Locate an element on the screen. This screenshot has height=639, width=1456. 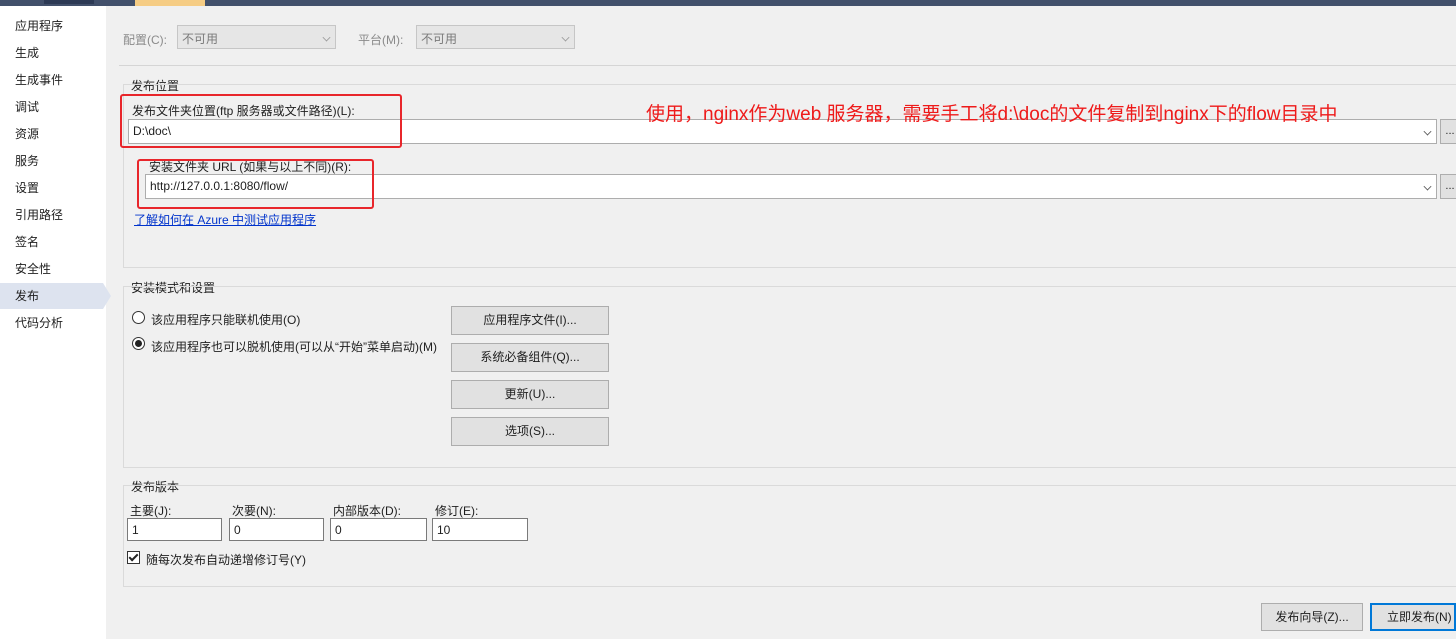
title-bar is located at coordinates (728, 3).